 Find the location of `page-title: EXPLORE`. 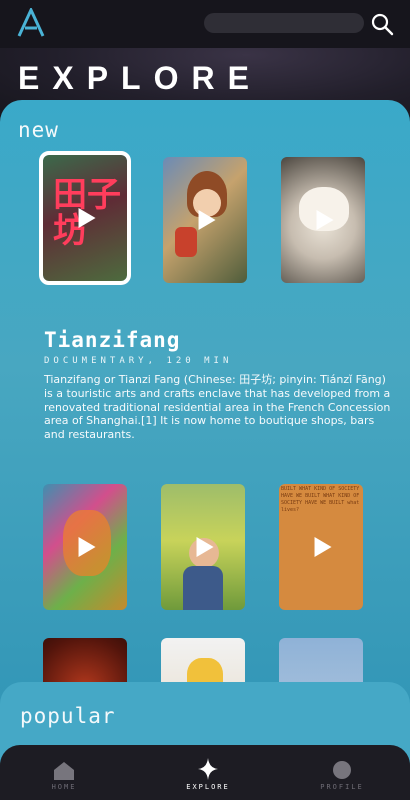

page-title: EXPLORE is located at coordinates (140, 78).